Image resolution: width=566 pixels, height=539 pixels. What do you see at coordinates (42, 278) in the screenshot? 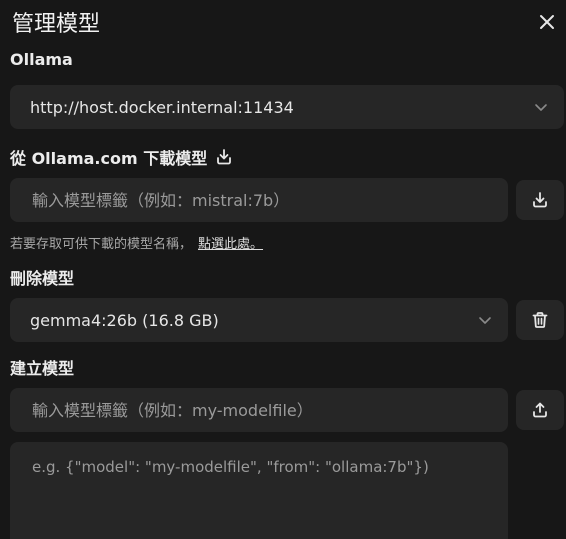
I see `delete-section-label: 刪除模型` at bounding box center [42, 278].